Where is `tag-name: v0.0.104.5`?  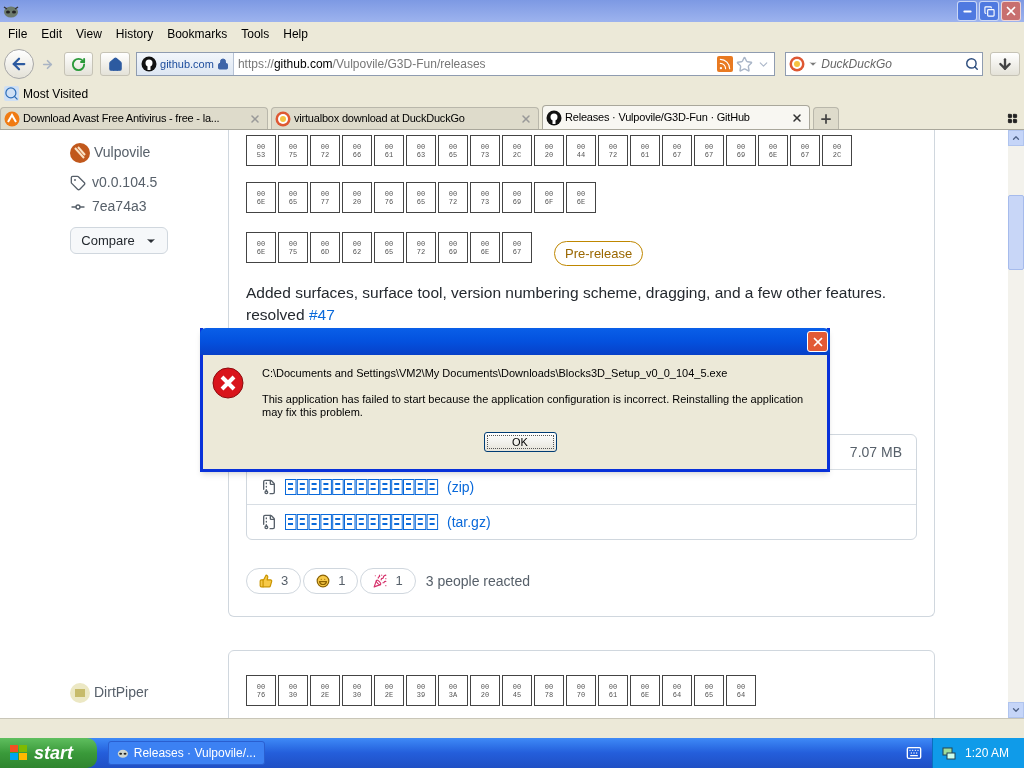
tag-name: v0.0.104.5 is located at coordinates (125, 182).